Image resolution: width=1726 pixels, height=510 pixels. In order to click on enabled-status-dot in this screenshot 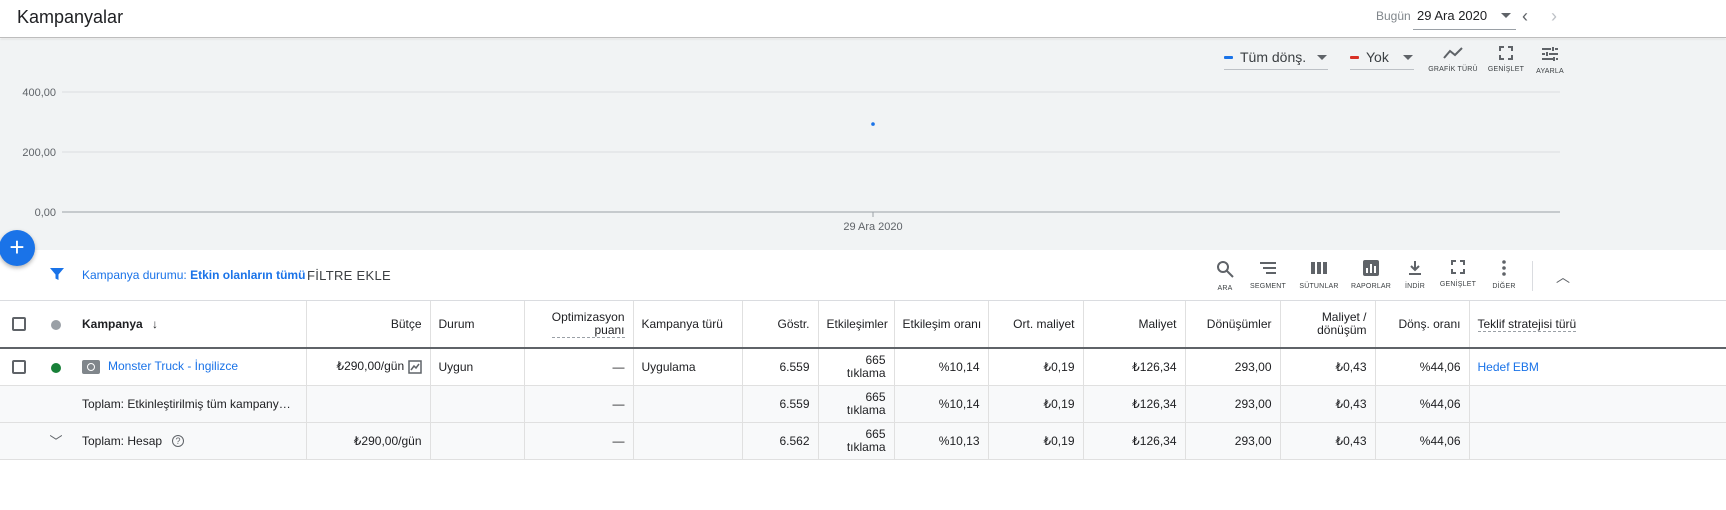, I will do `click(56, 367)`.